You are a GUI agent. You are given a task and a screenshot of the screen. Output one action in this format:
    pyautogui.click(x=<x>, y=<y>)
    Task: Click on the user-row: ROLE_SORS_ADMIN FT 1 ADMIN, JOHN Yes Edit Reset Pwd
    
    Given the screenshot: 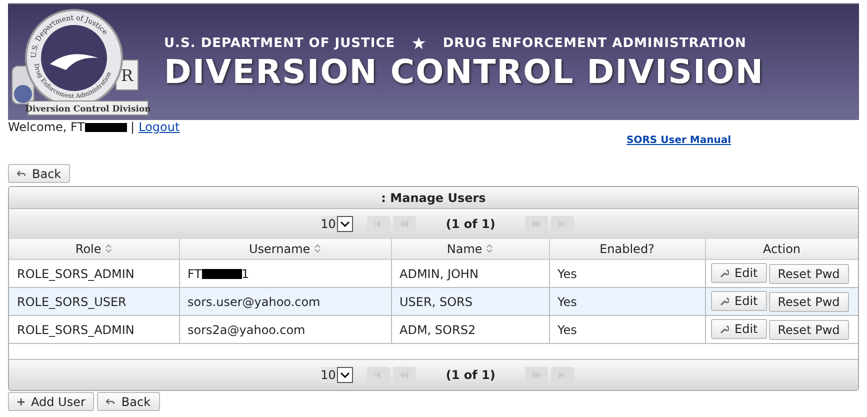 What is the action you would take?
    pyautogui.click(x=433, y=274)
    